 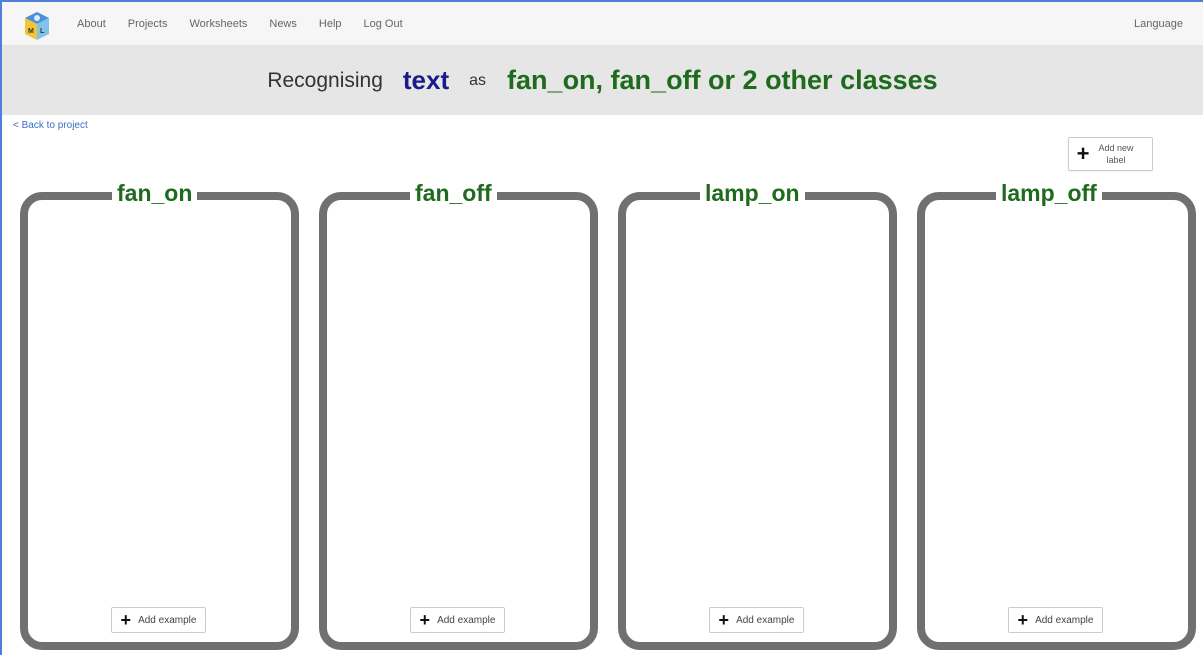 What do you see at coordinates (1116, 154) in the screenshot?
I see `add-new-label-text: Add new label` at bounding box center [1116, 154].